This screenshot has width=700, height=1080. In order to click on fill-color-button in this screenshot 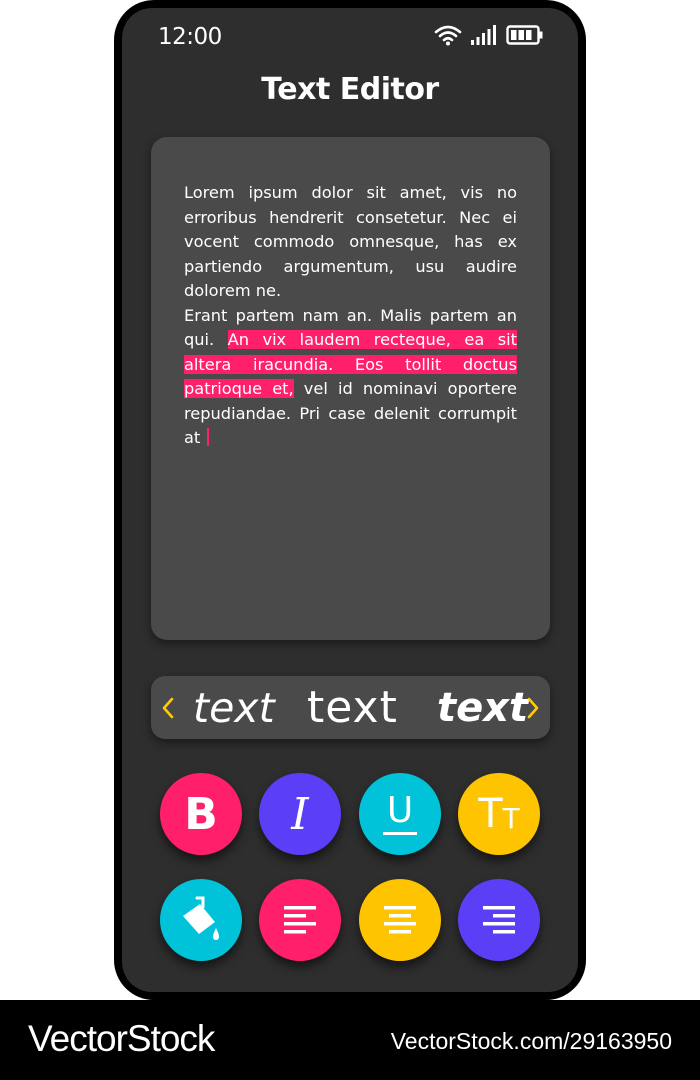, I will do `click(201, 920)`.